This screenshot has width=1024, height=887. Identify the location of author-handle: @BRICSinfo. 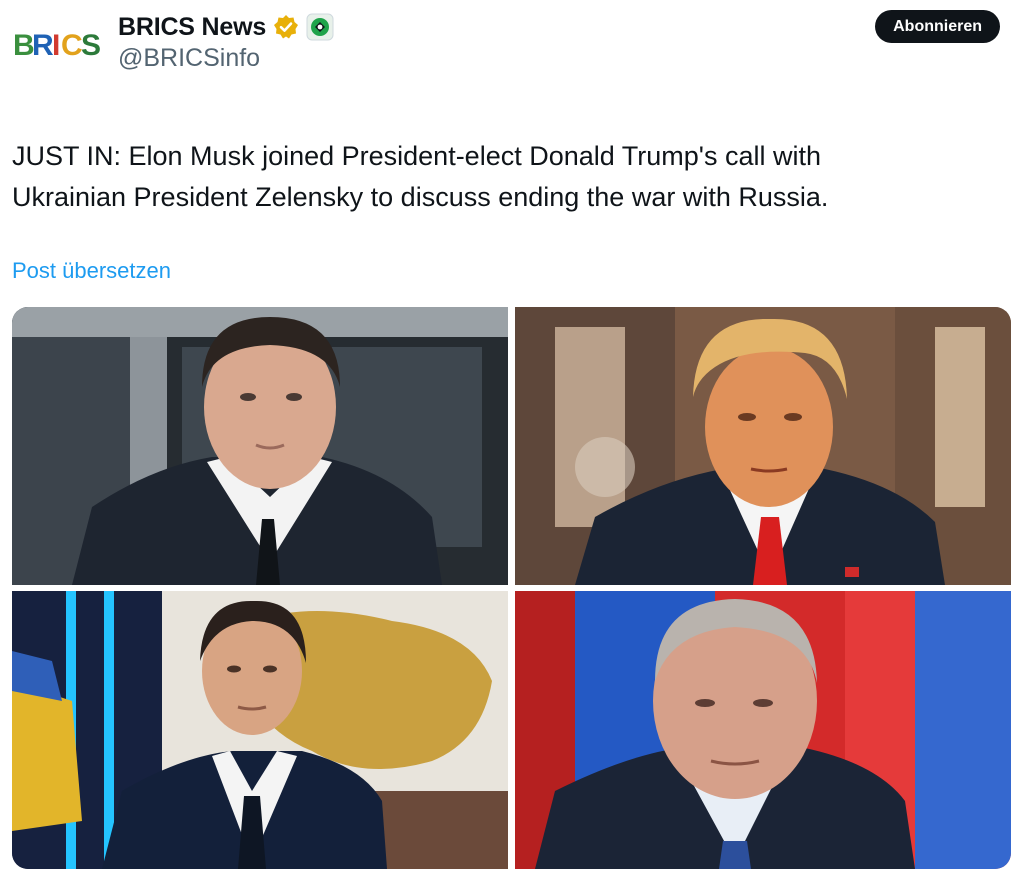
(189, 58).